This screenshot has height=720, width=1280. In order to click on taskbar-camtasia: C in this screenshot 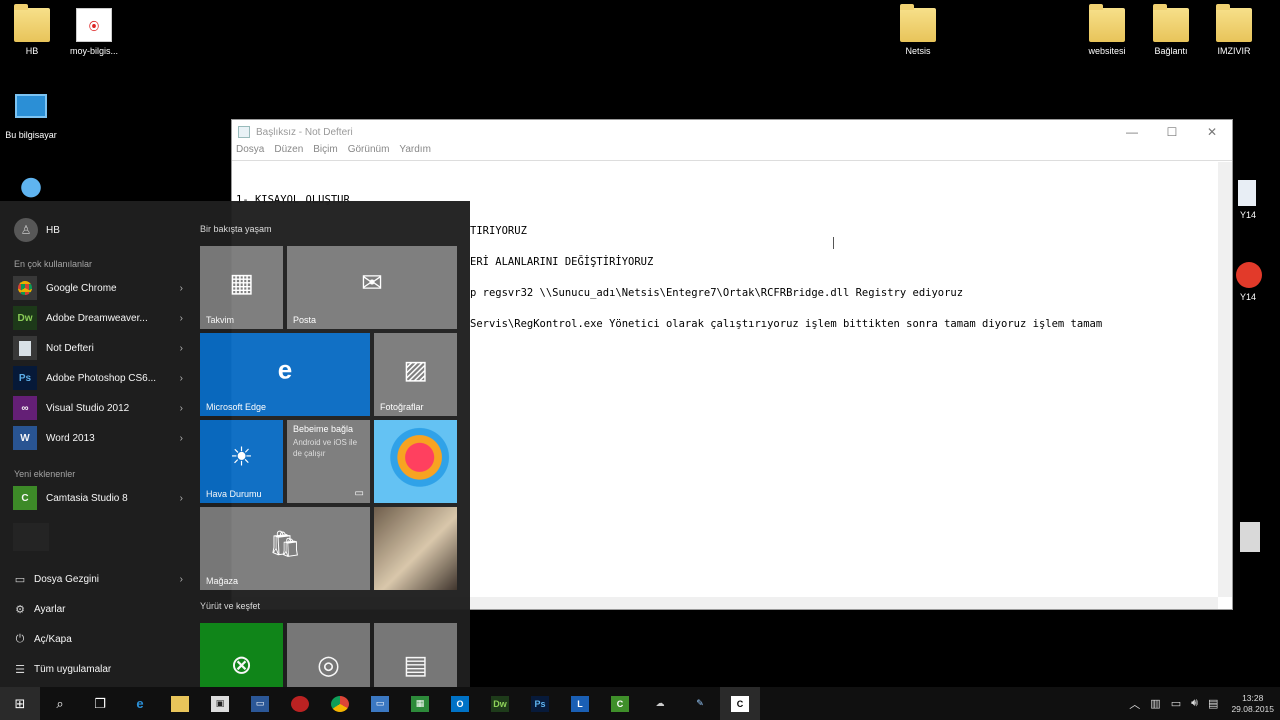, I will do `click(620, 703)`.